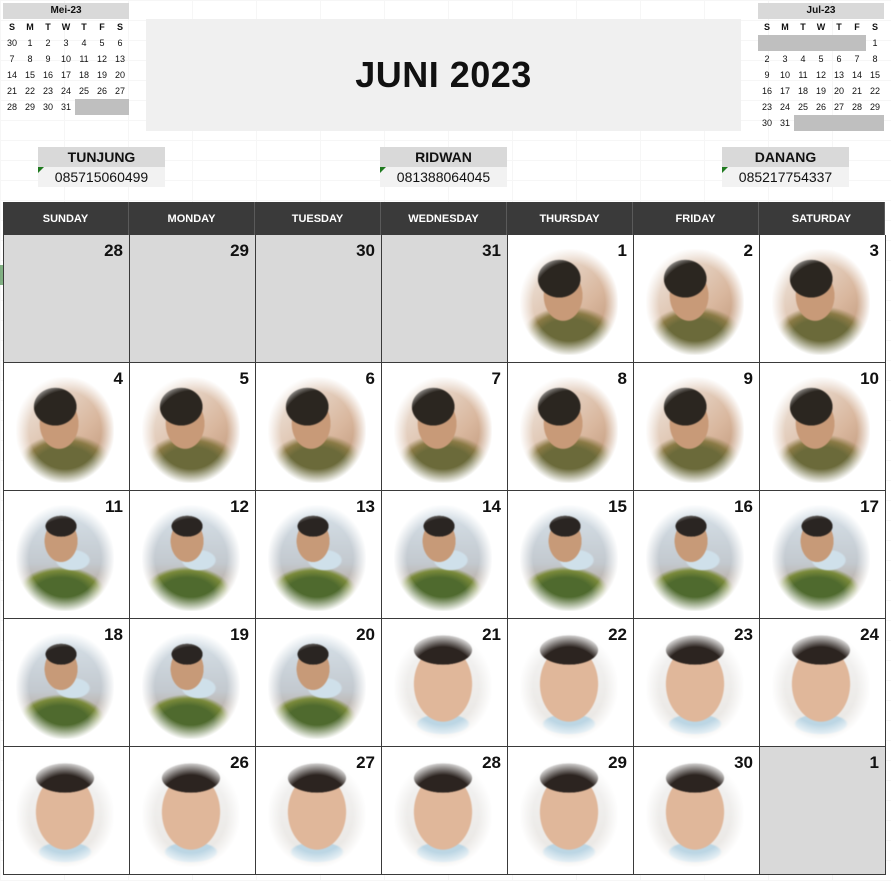  I want to click on mini-day: 11, so click(84, 59).